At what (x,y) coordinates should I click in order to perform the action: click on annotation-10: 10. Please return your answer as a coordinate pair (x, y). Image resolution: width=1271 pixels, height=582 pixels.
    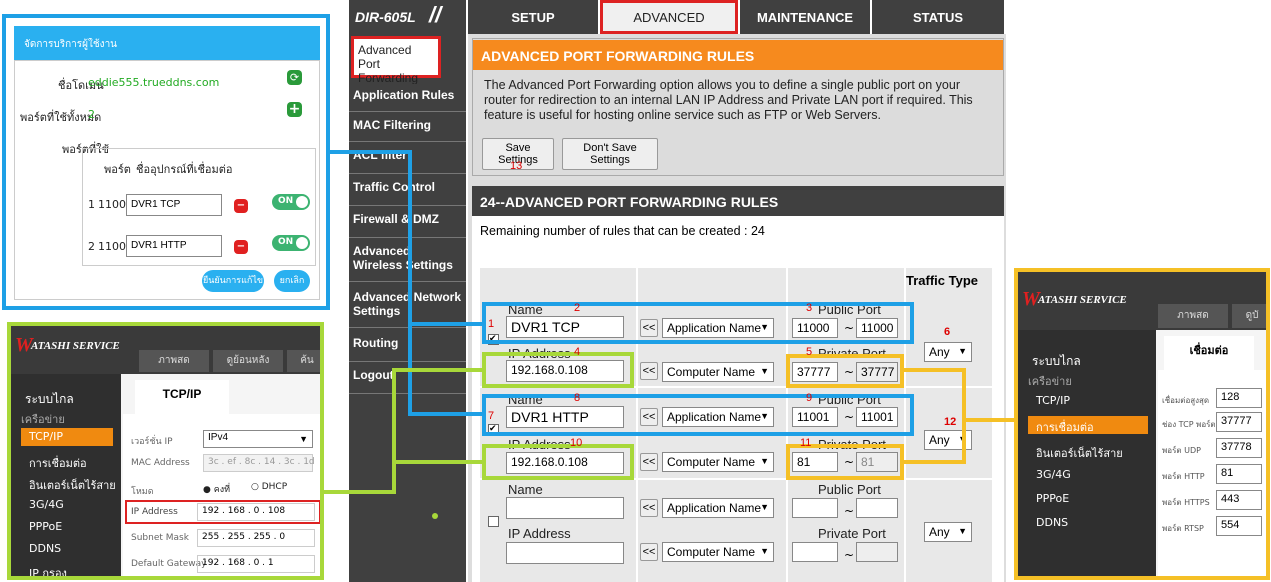
    Looking at the image, I should click on (576, 443).